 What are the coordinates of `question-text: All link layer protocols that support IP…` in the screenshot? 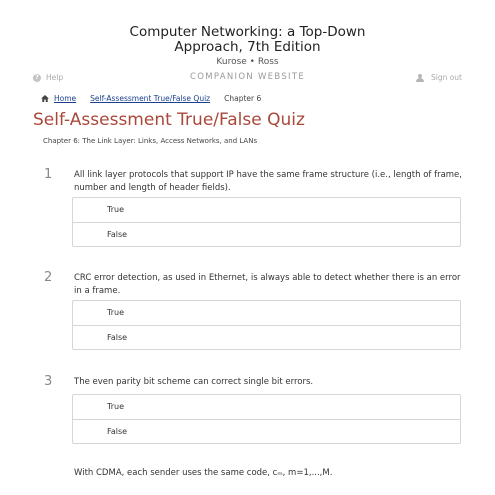 It's located at (268, 181).